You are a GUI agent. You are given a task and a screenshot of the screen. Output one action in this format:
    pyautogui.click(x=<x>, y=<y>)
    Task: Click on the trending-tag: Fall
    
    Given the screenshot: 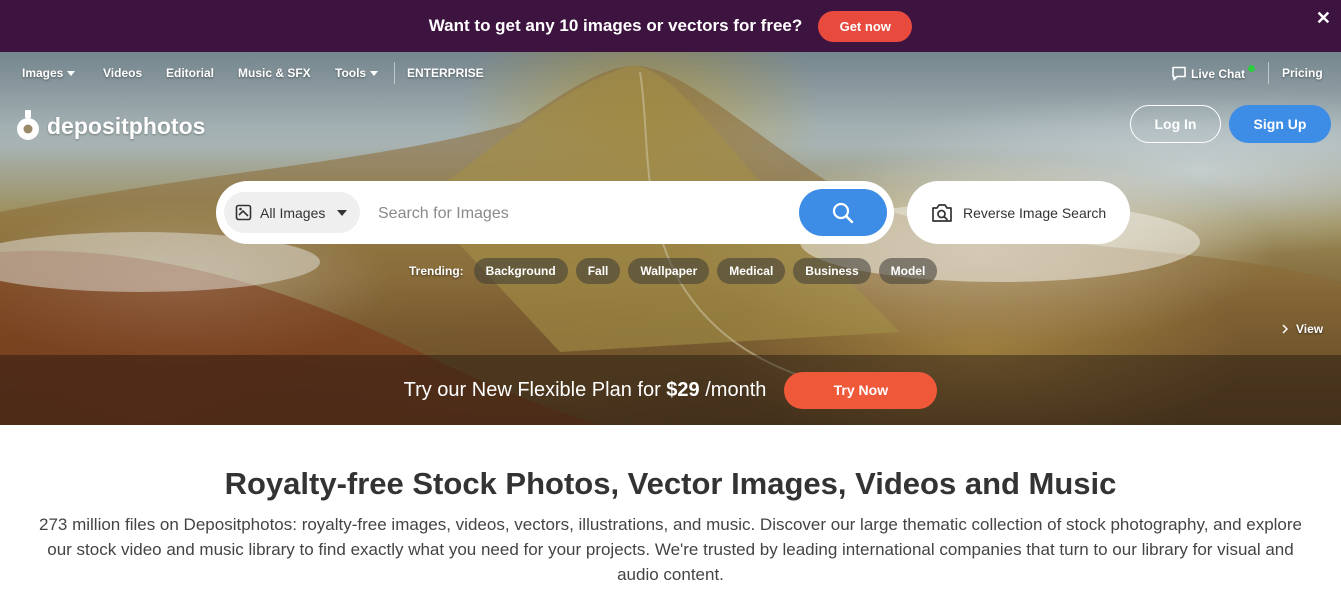 What is the action you would take?
    pyautogui.click(x=598, y=271)
    